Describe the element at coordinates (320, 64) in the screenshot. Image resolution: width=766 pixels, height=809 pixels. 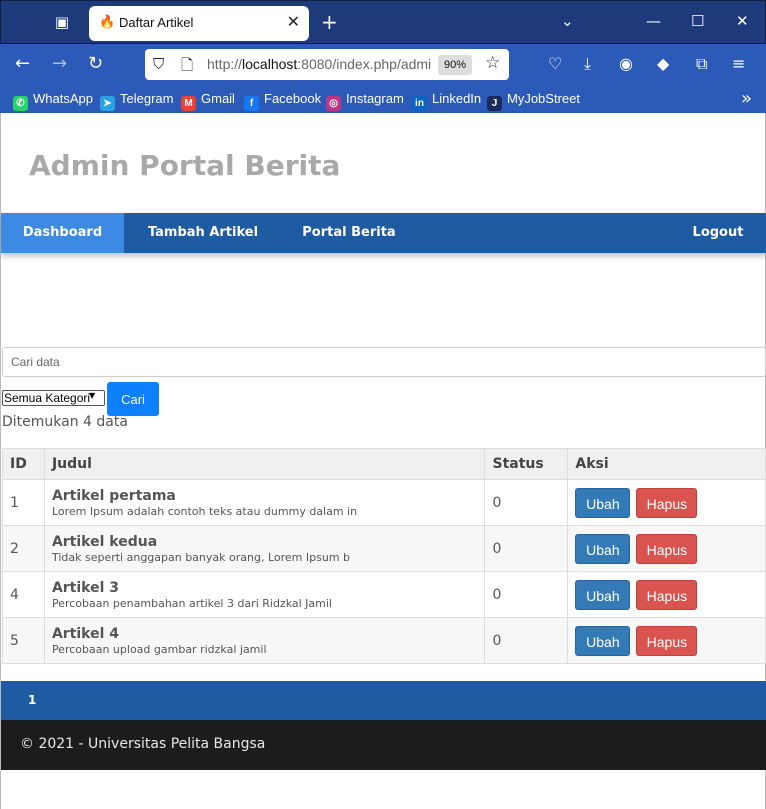
I see `url-text: http://localhost:8080/index.php/admi` at that location.